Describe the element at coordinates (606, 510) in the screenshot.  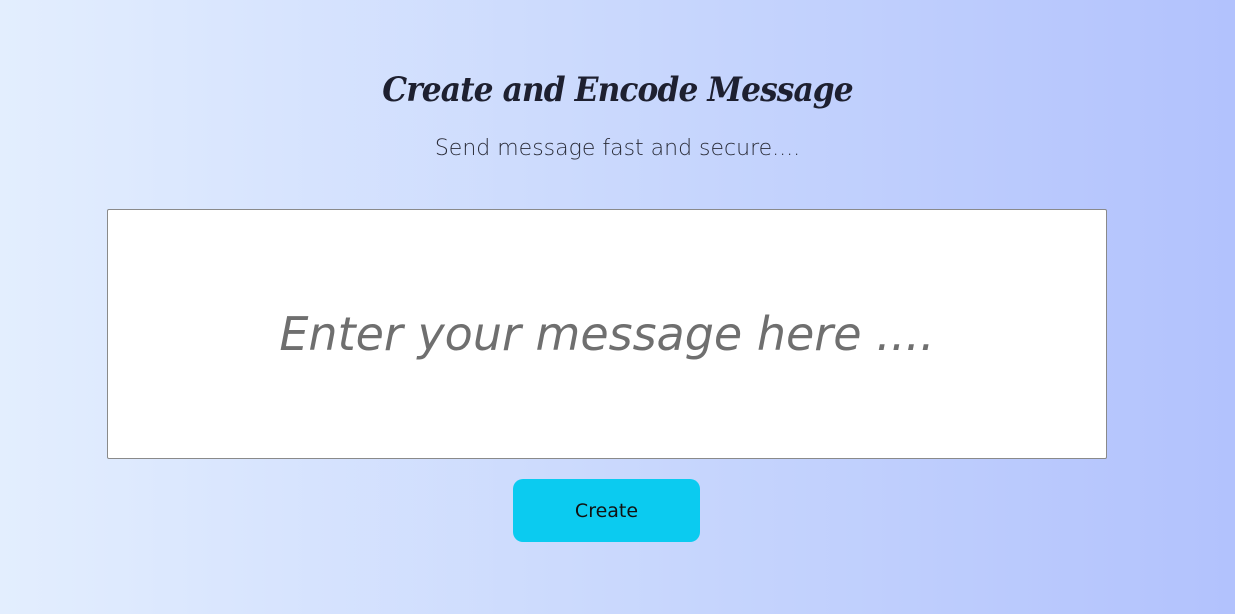
I see `create-button: Create` at that location.